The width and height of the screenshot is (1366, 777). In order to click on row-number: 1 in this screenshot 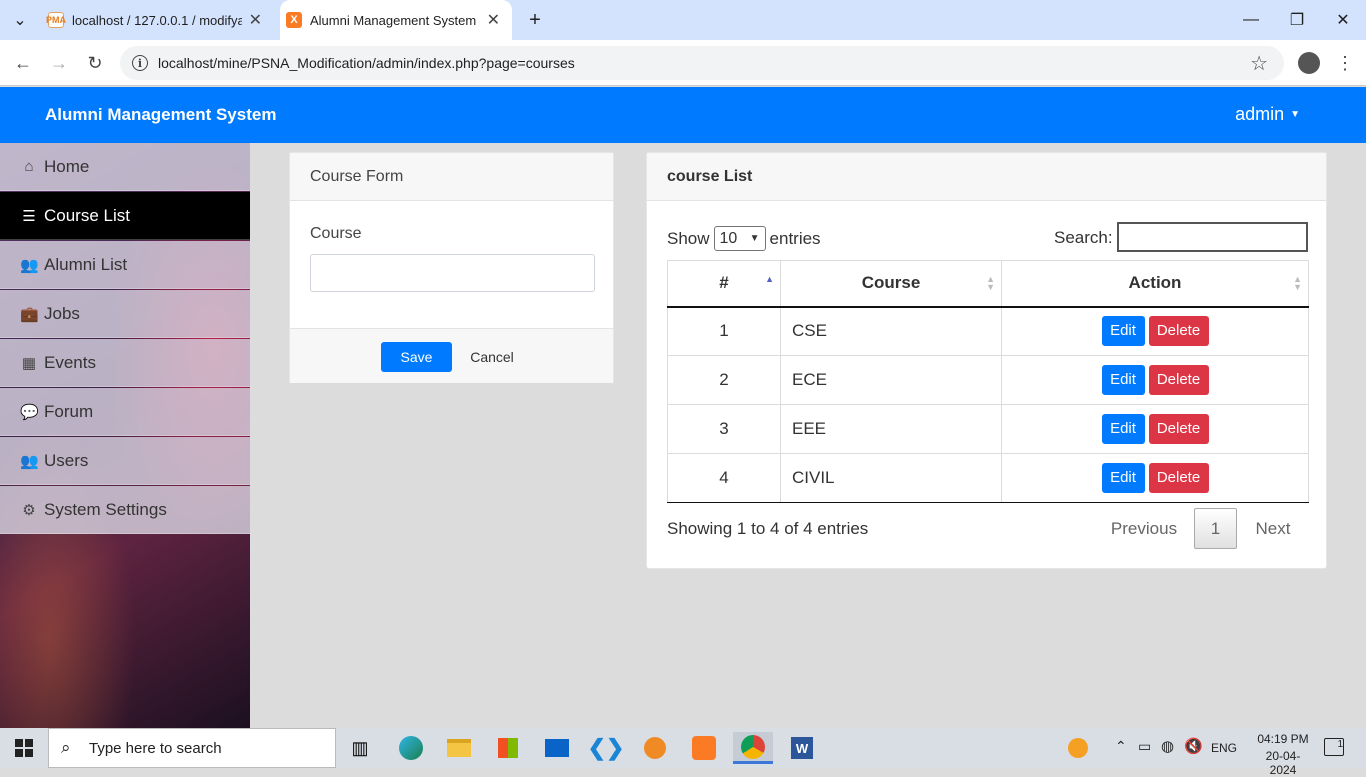, I will do `click(724, 331)`.